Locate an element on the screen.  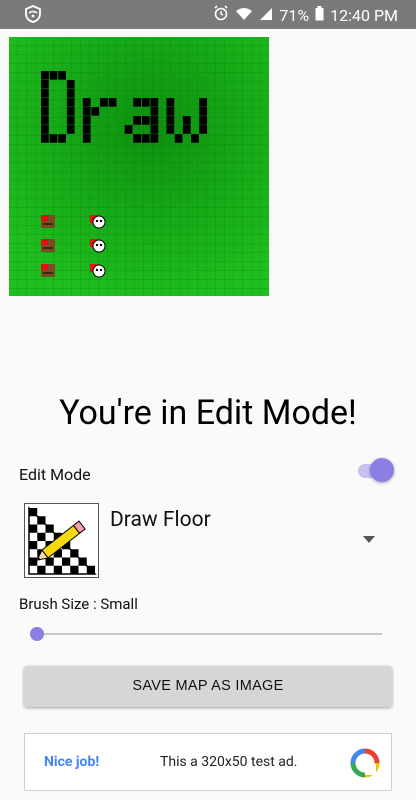
brush-size-label: Brush Size : Small is located at coordinates (78, 604).